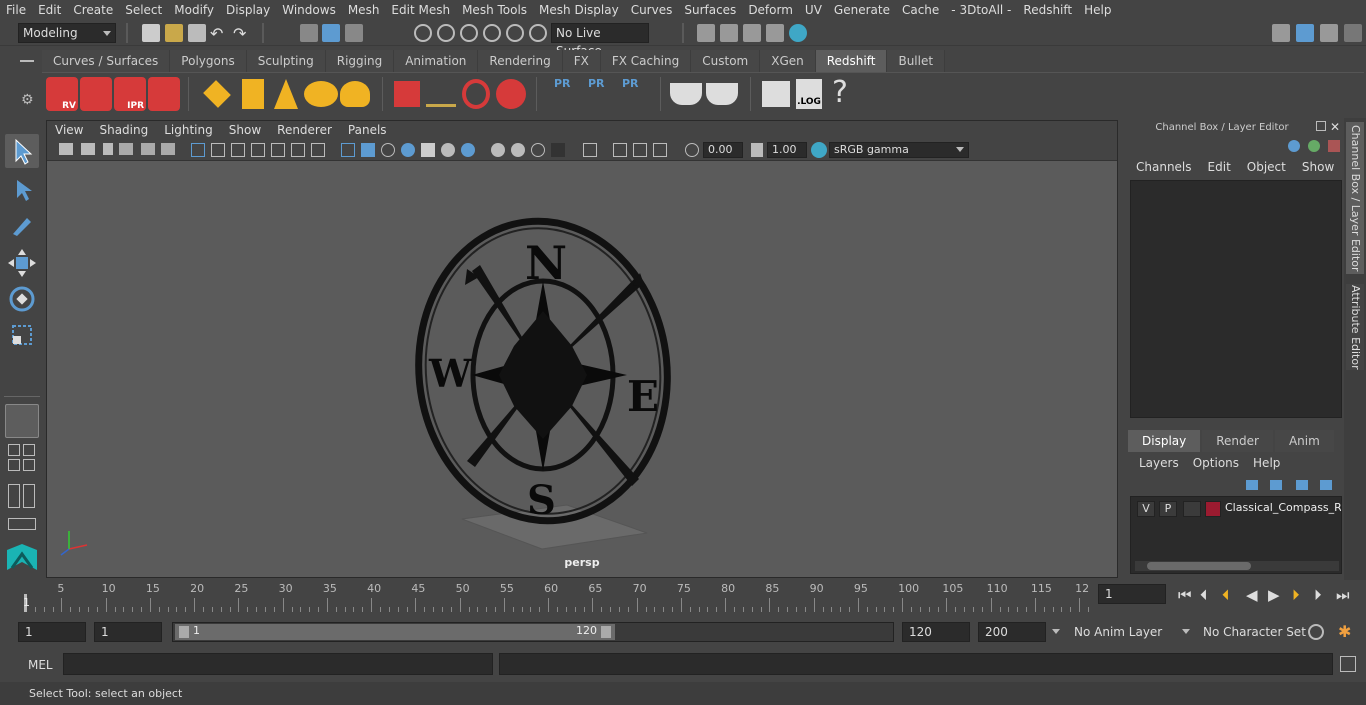 This screenshot has width=1366, height=705. What do you see at coordinates (388, 150) in the screenshot?
I see `default-material-icon` at bounding box center [388, 150].